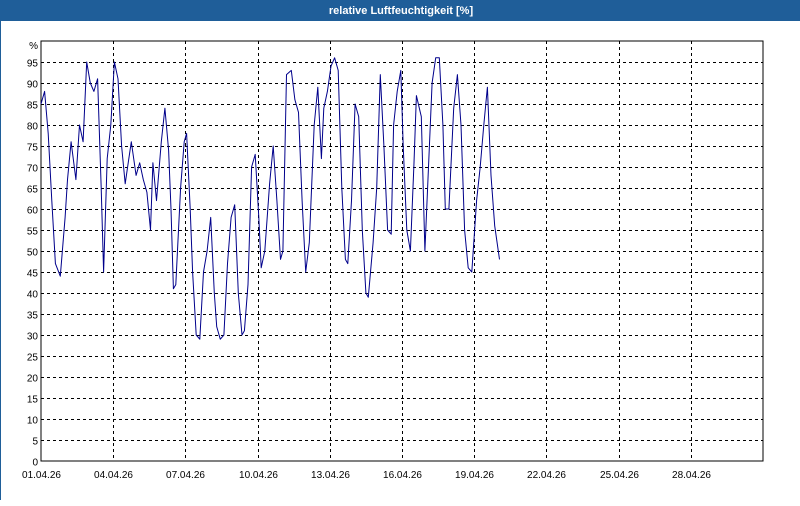 The image size is (800, 506). What do you see at coordinates (330, 475) in the screenshot?
I see `x-tick-label: 13.04.26` at bounding box center [330, 475].